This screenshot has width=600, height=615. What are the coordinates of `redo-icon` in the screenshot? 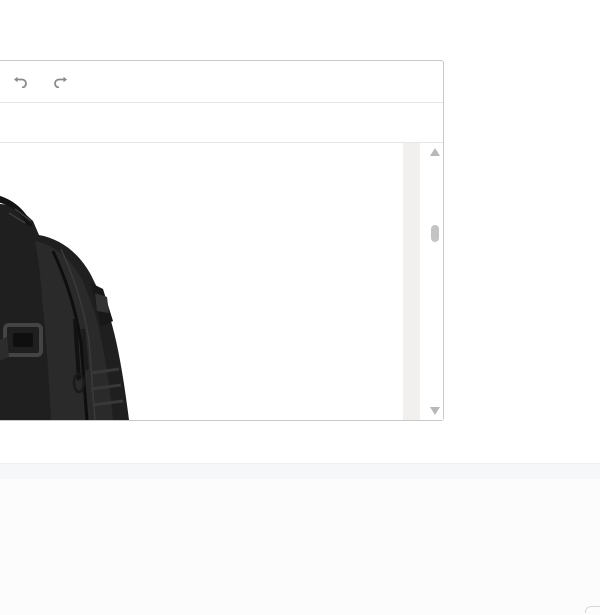 It's located at (60, 82).